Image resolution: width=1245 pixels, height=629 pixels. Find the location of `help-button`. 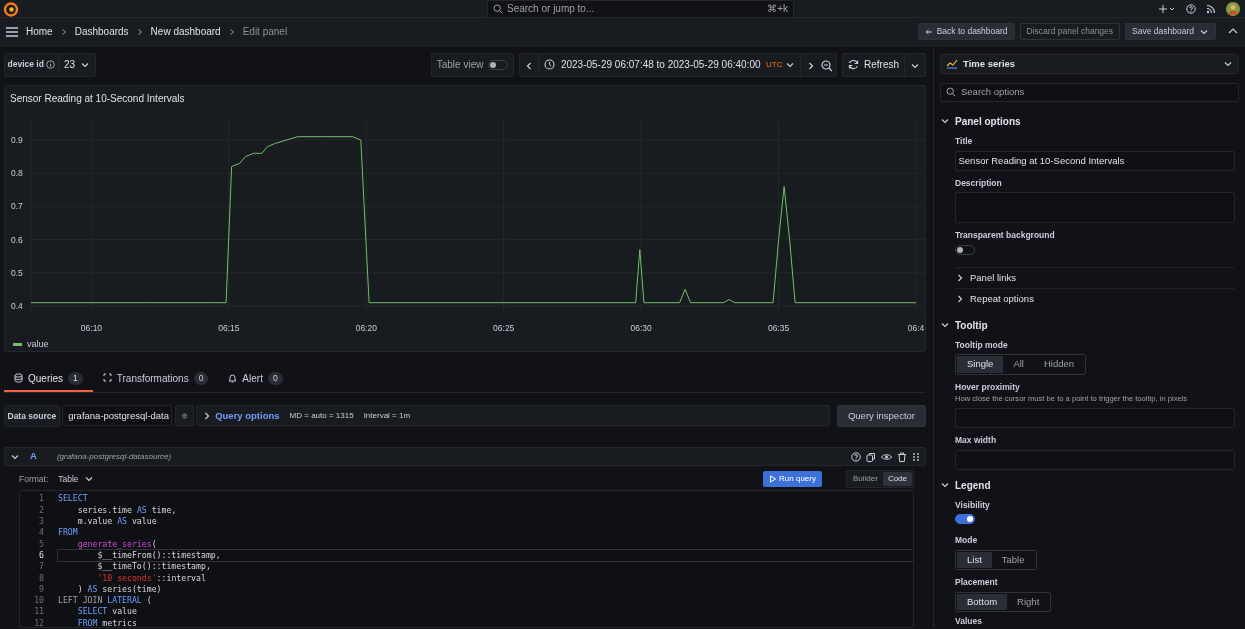

help-button is located at coordinates (184, 416).